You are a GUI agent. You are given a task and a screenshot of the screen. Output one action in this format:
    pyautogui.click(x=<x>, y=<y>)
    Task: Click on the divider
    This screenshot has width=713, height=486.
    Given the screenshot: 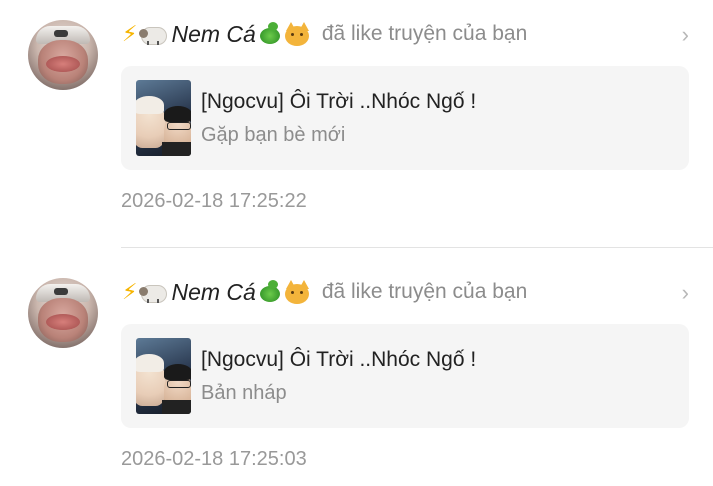 What is the action you would take?
    pyautogui.click(x=417, y=247)
    